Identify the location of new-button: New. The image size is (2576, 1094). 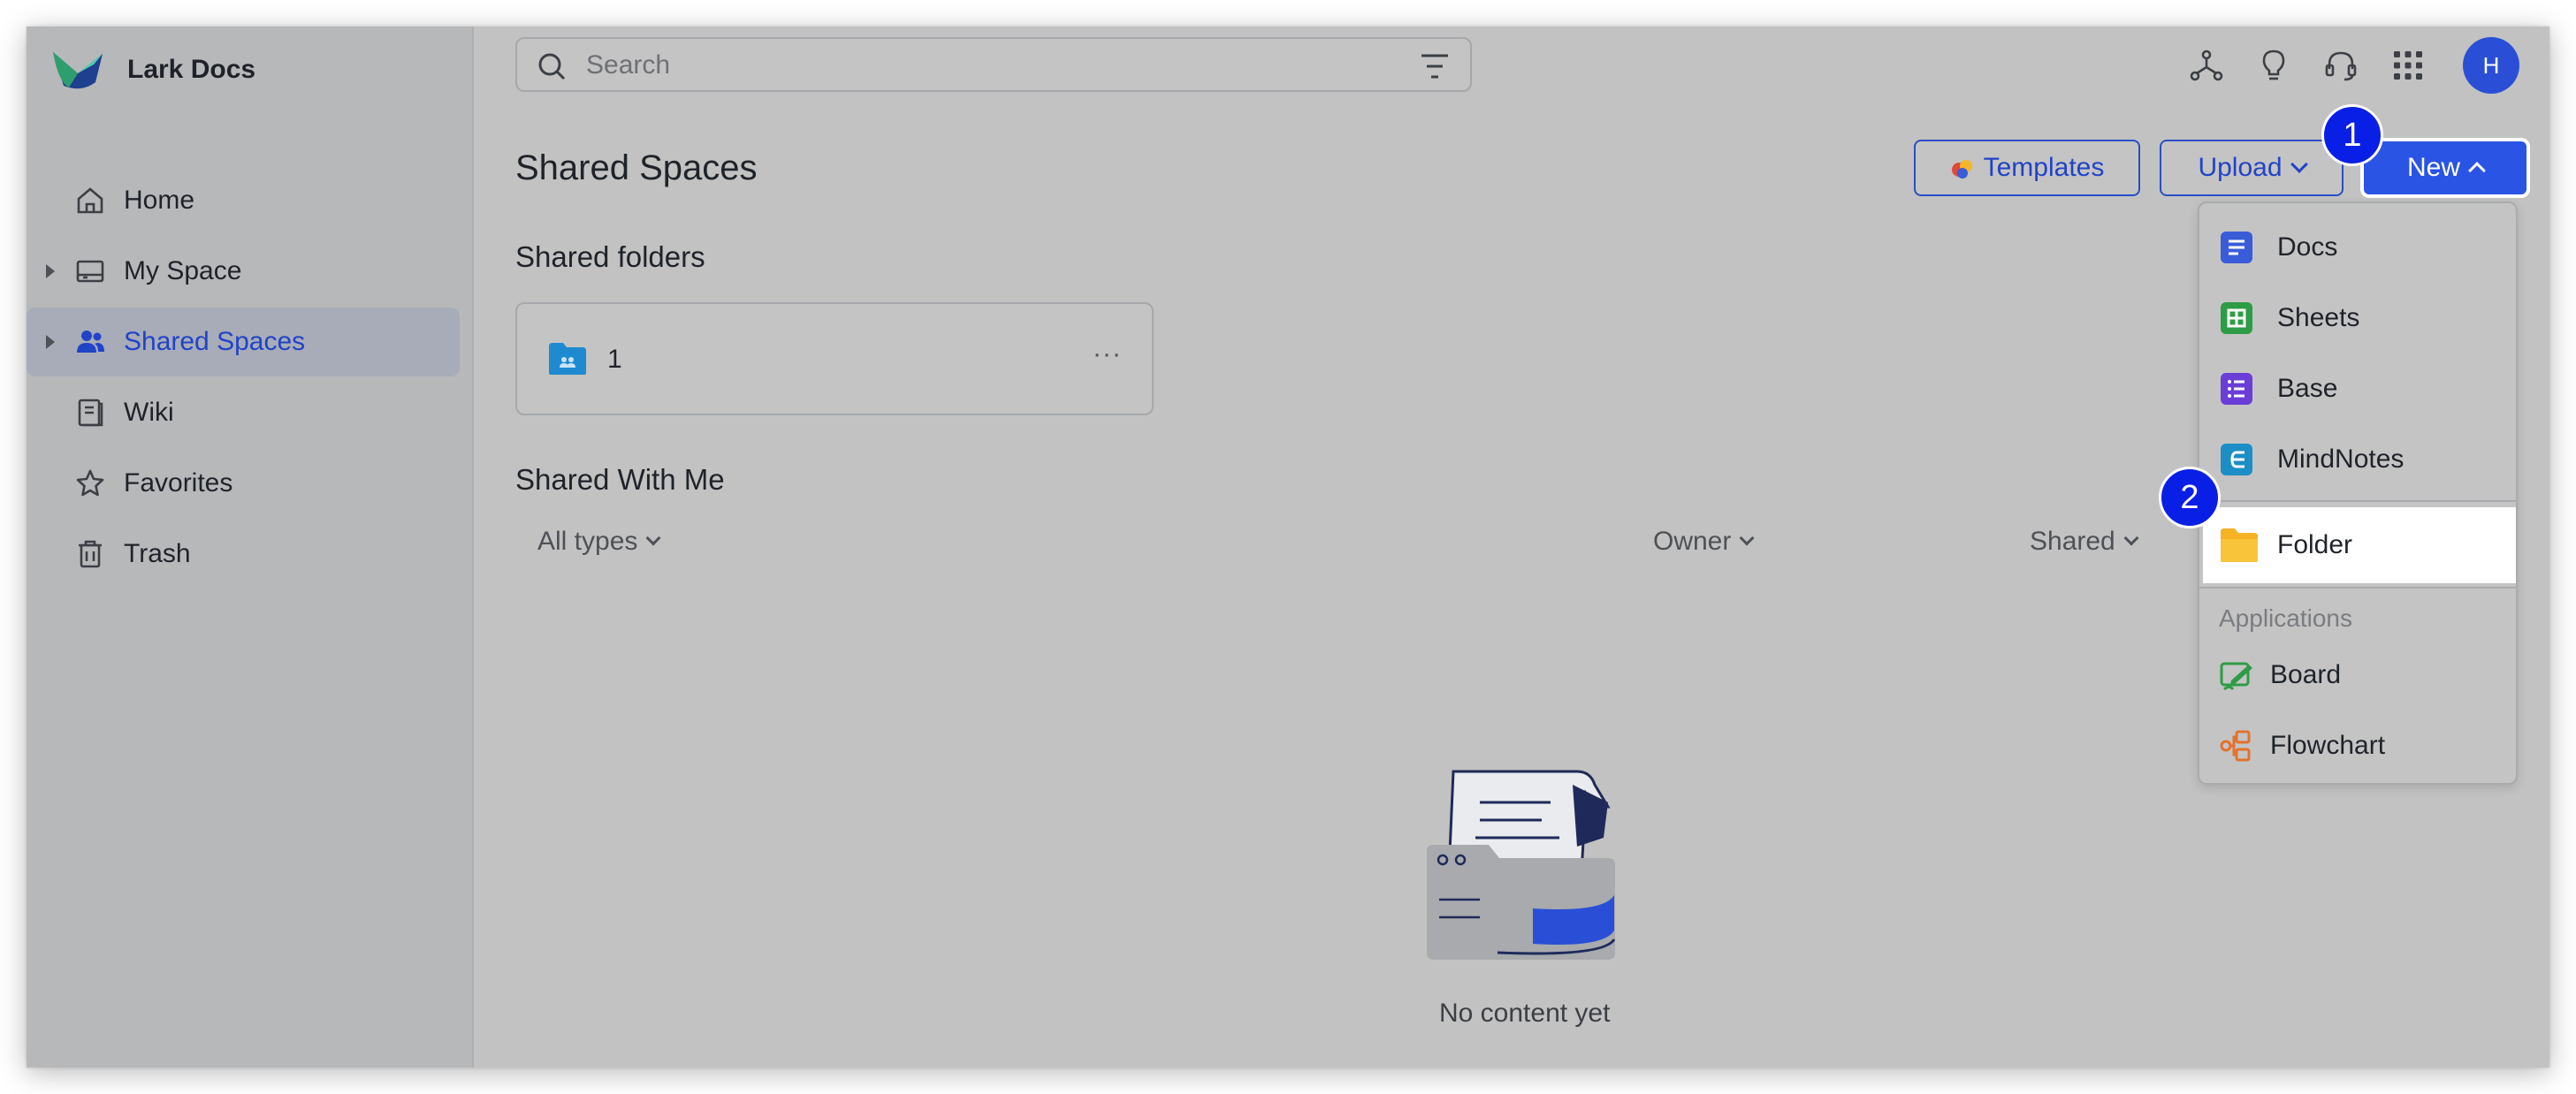
(2445, 168).